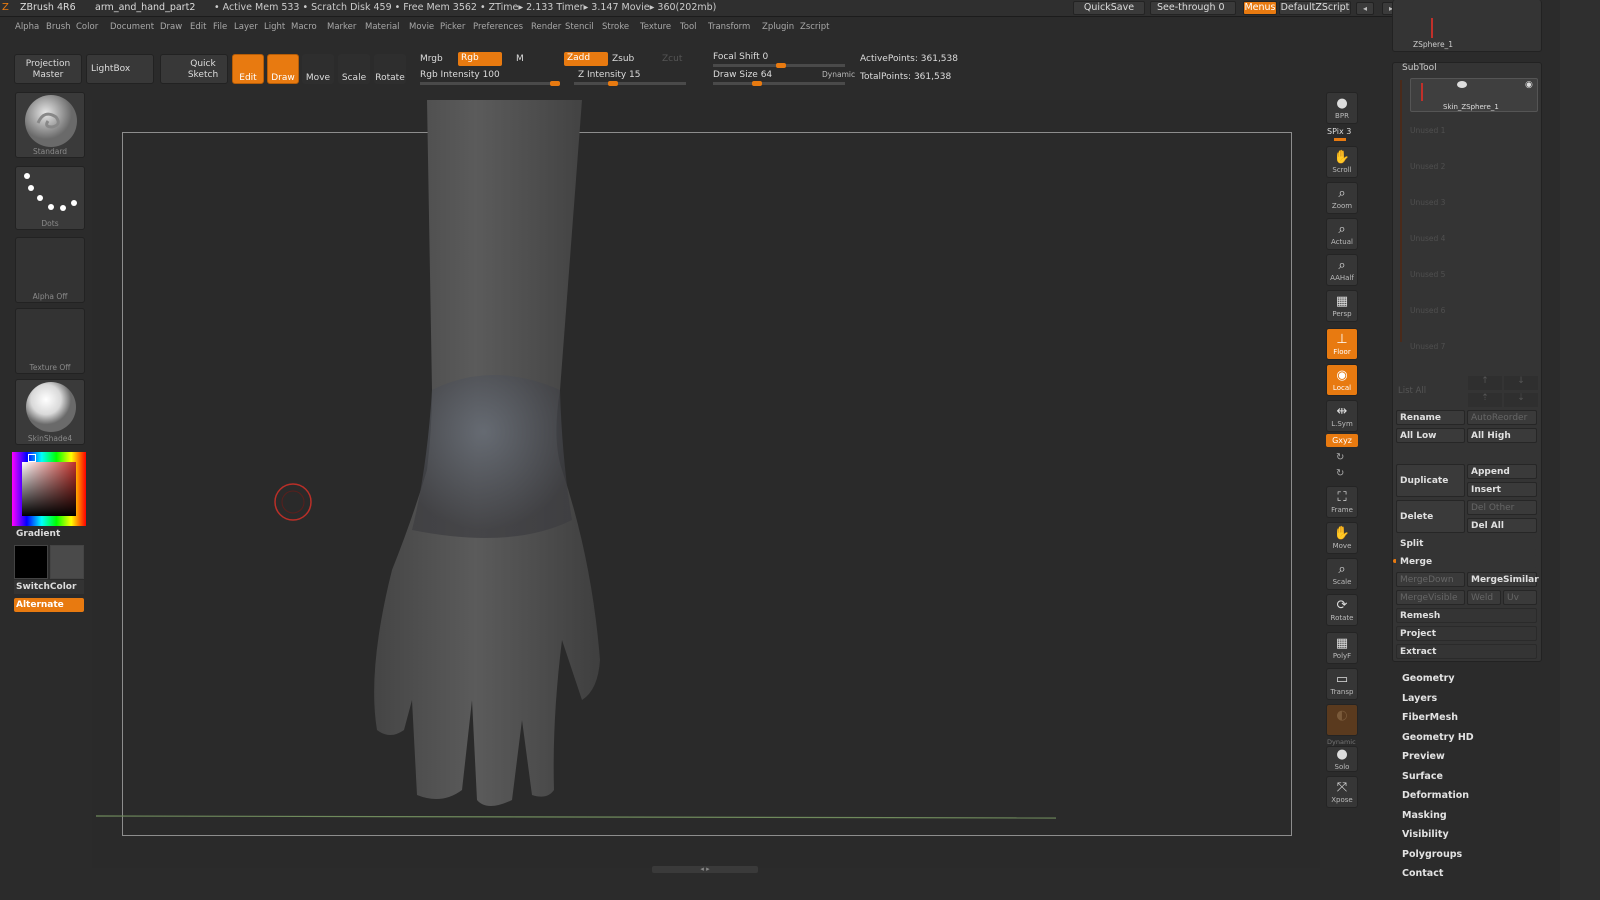  I want to click on menu-light: Light, so click(274, 27).